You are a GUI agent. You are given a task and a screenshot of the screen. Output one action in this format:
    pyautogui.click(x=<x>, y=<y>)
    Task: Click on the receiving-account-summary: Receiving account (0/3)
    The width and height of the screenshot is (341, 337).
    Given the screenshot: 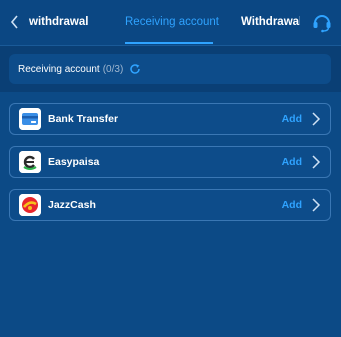 What is the action you would take?
    pyautogui.click(x=170, y=69)
    